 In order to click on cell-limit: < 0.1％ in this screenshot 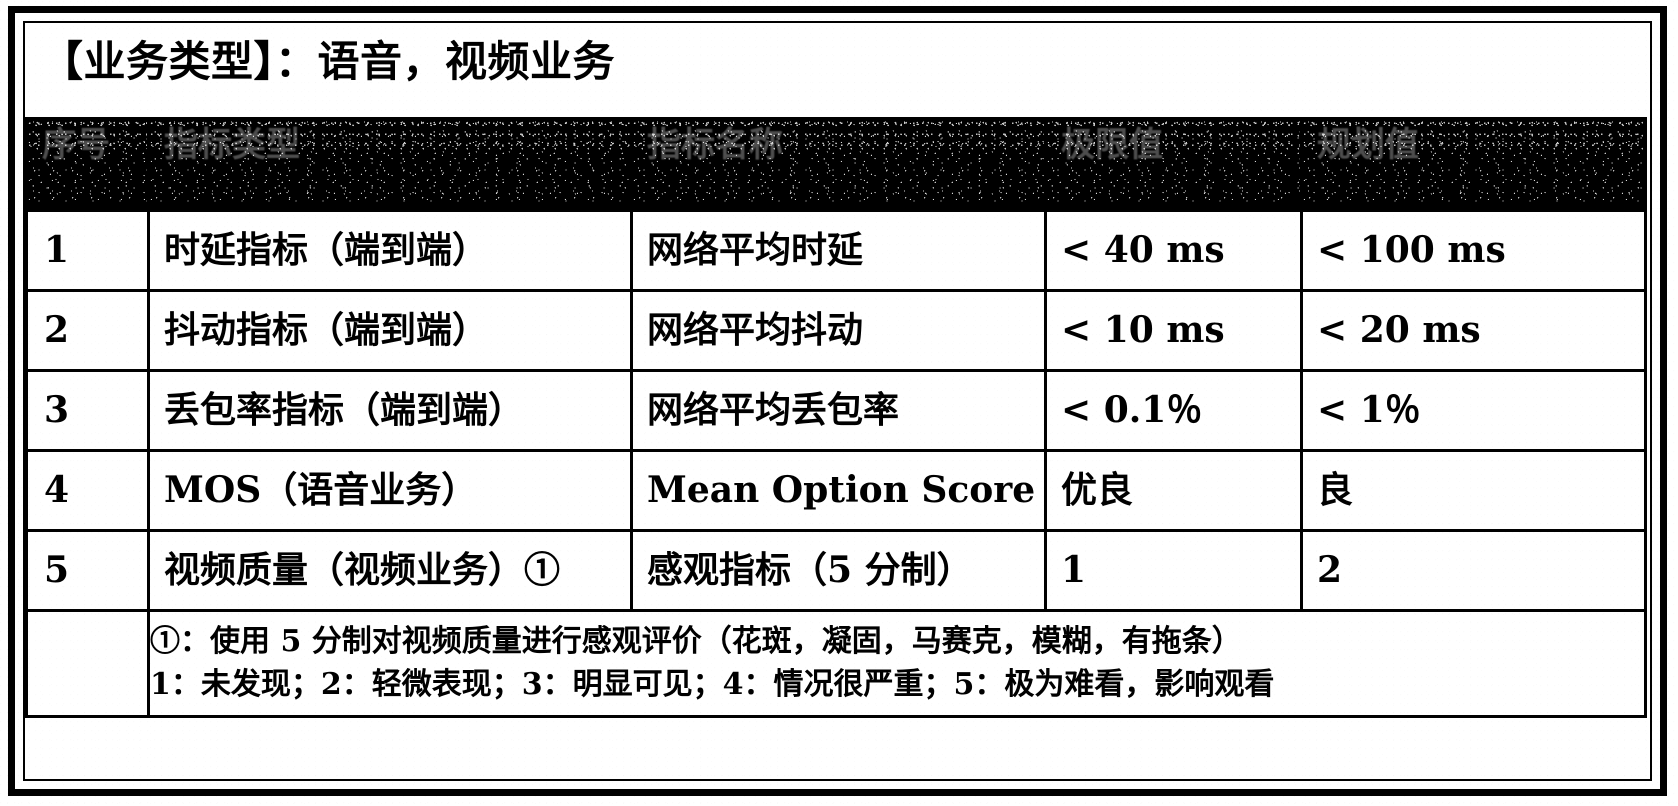, I will do `click(1173, 410)`.